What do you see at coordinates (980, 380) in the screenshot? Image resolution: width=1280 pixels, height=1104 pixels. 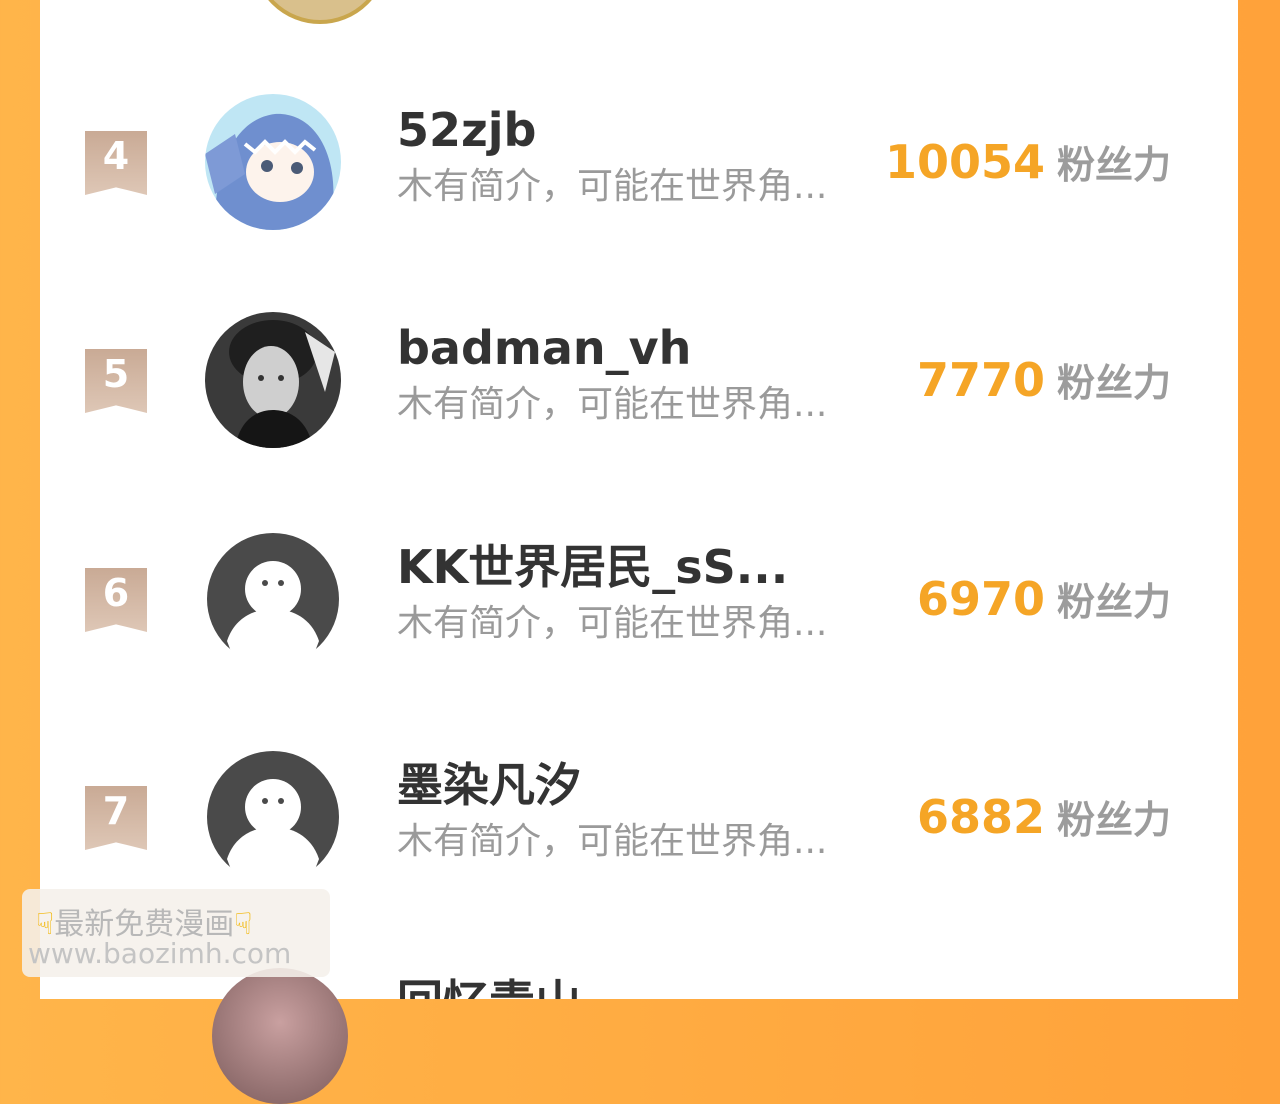 I see `fan-power-value: 7770` at bounding box center [980, 380].